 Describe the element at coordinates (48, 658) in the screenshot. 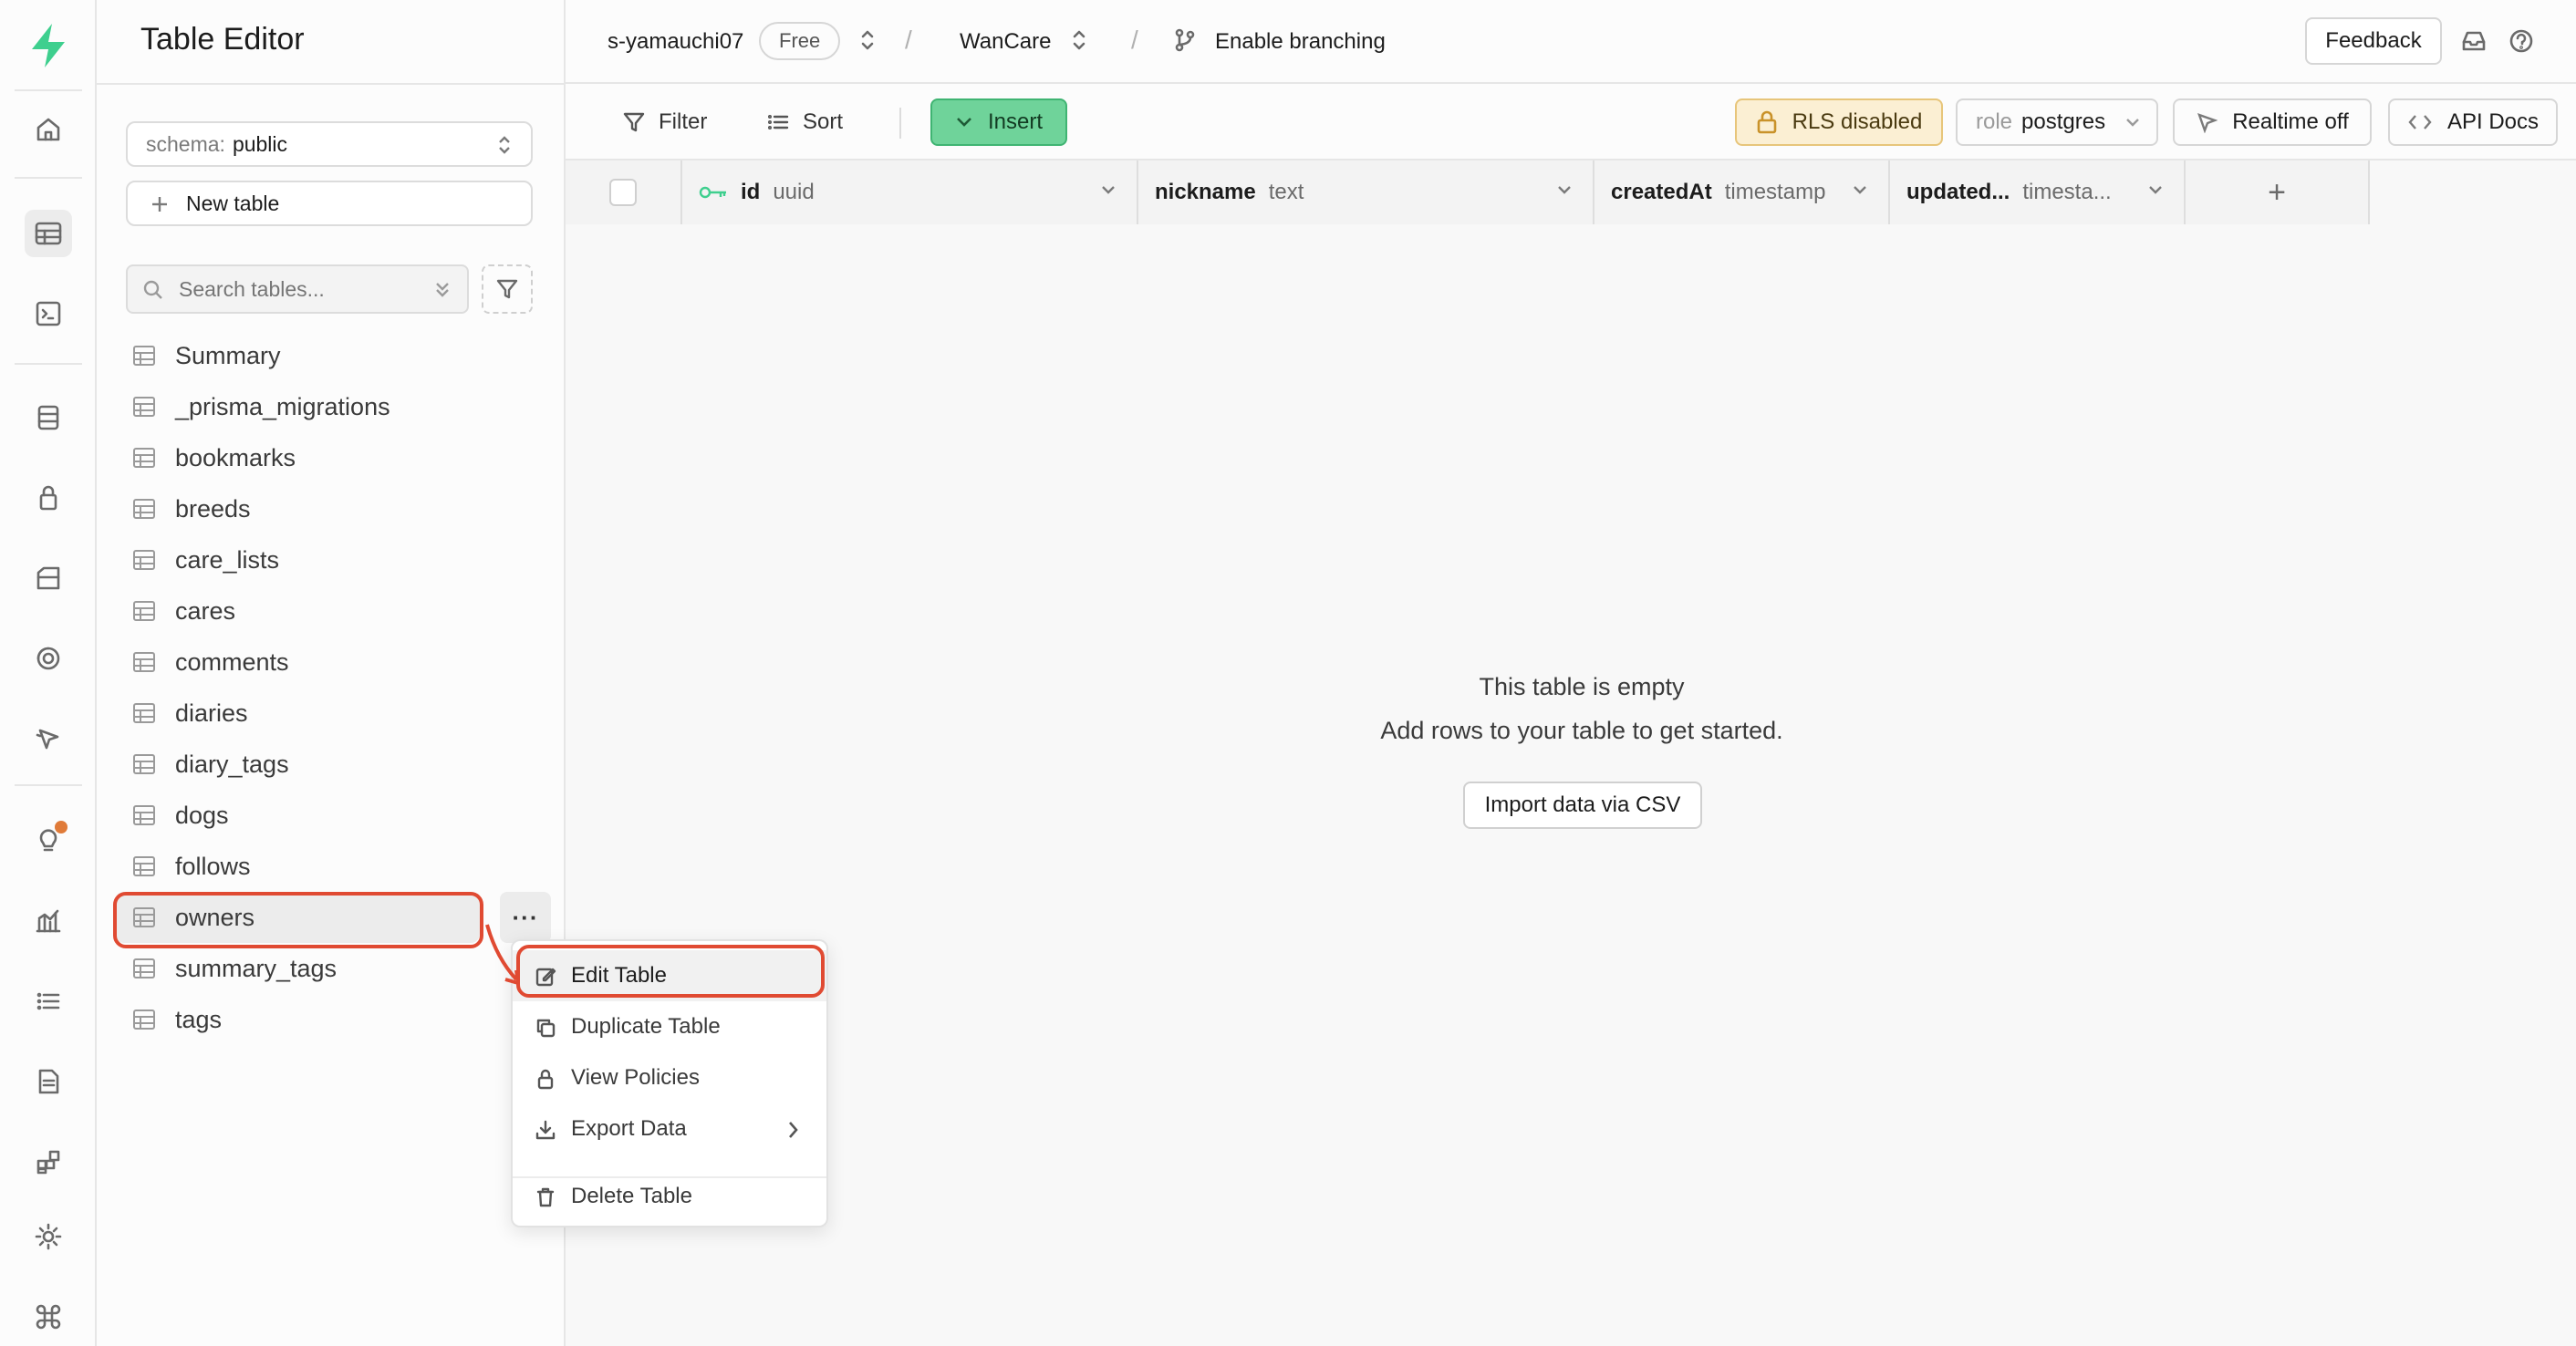

I see `edge-functions-icon` at that location.